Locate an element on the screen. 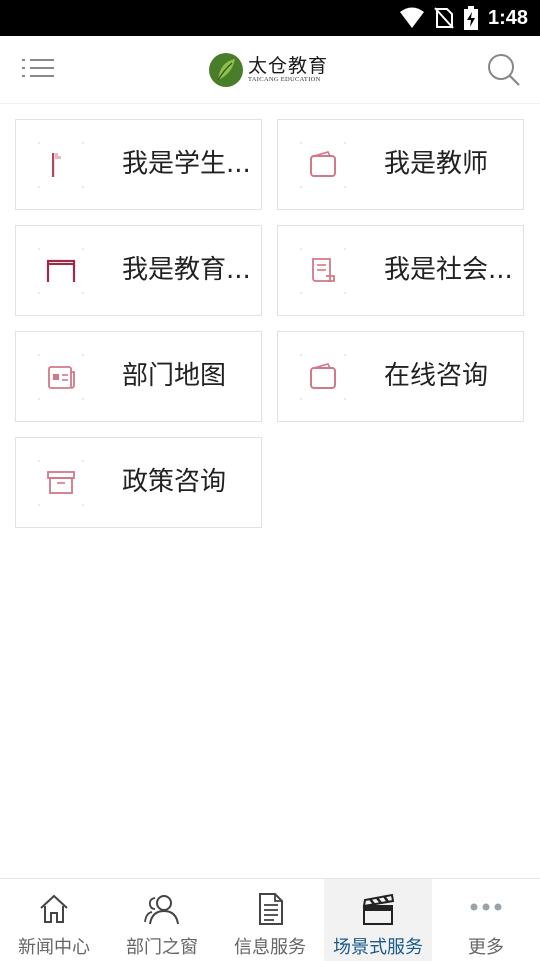 The image size is (540, 961). search-button is located at coordinates (504, 70).